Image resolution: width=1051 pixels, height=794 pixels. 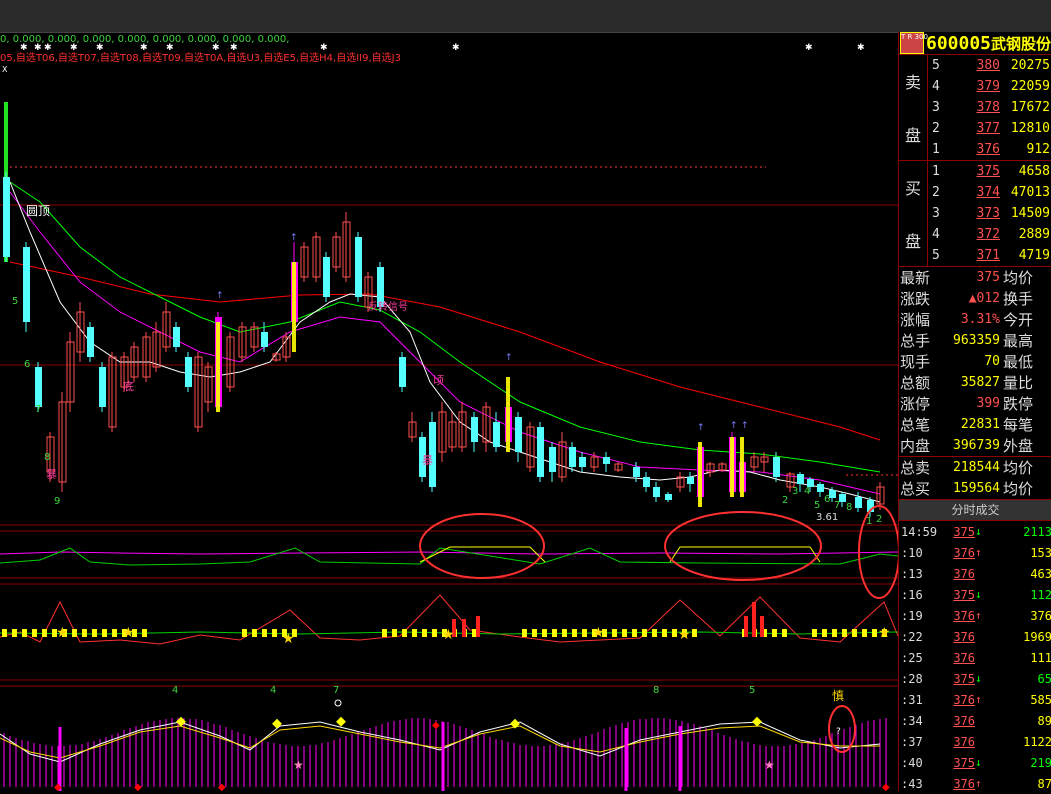 What do you see at coordinates (975, 510) in the screenshot?
I see `tape-title: 分时成交` at bounding box center [975, 510].